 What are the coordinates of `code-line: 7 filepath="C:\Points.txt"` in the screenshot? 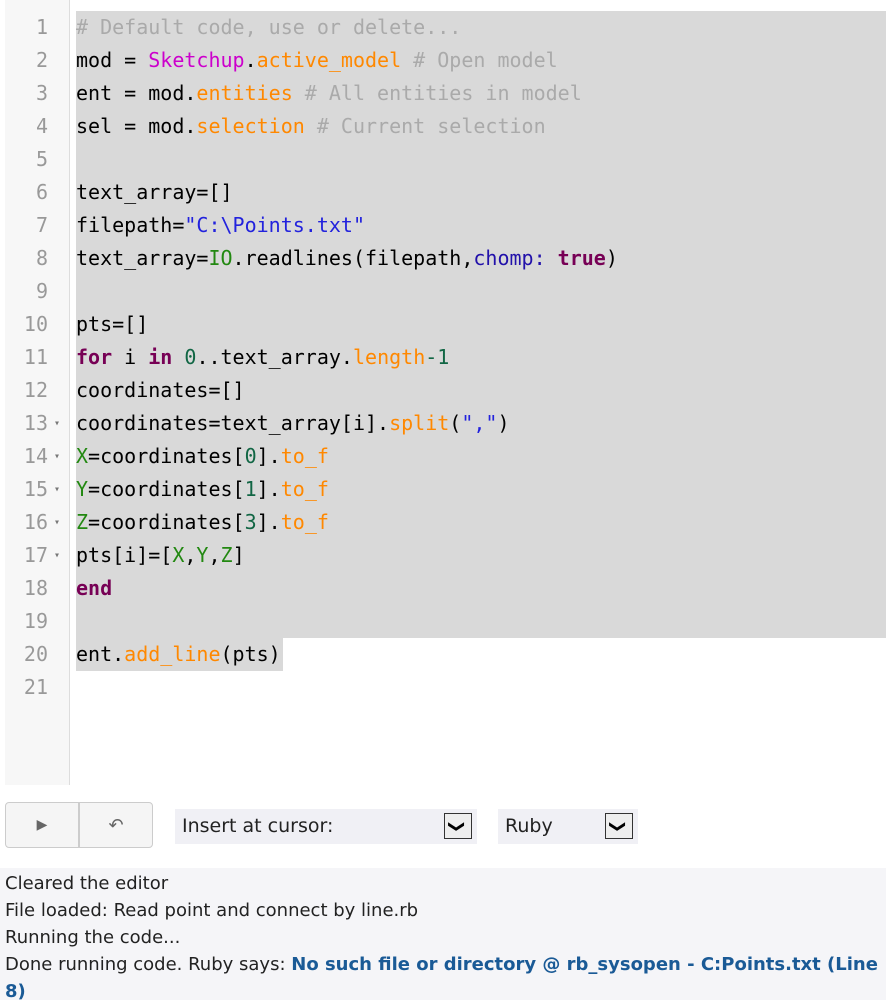 It's located at (461, 225).